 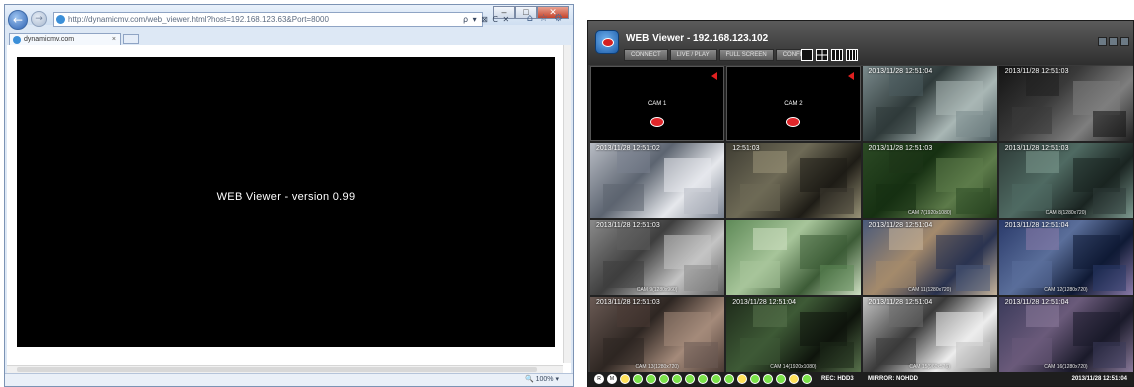 I want to click on camera-tile: 2013/11/28 12:51:03 CAM 9(1280x960), so click(x=657, y=257).